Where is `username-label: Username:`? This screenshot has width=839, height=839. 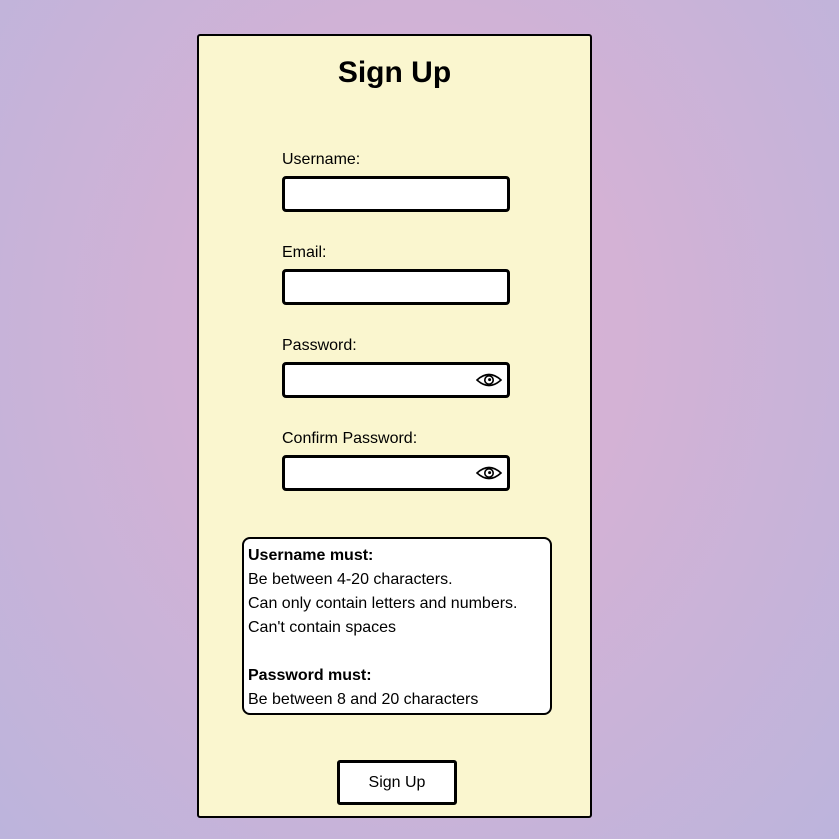
username-label: Username: is located at coordinates (321, 159).